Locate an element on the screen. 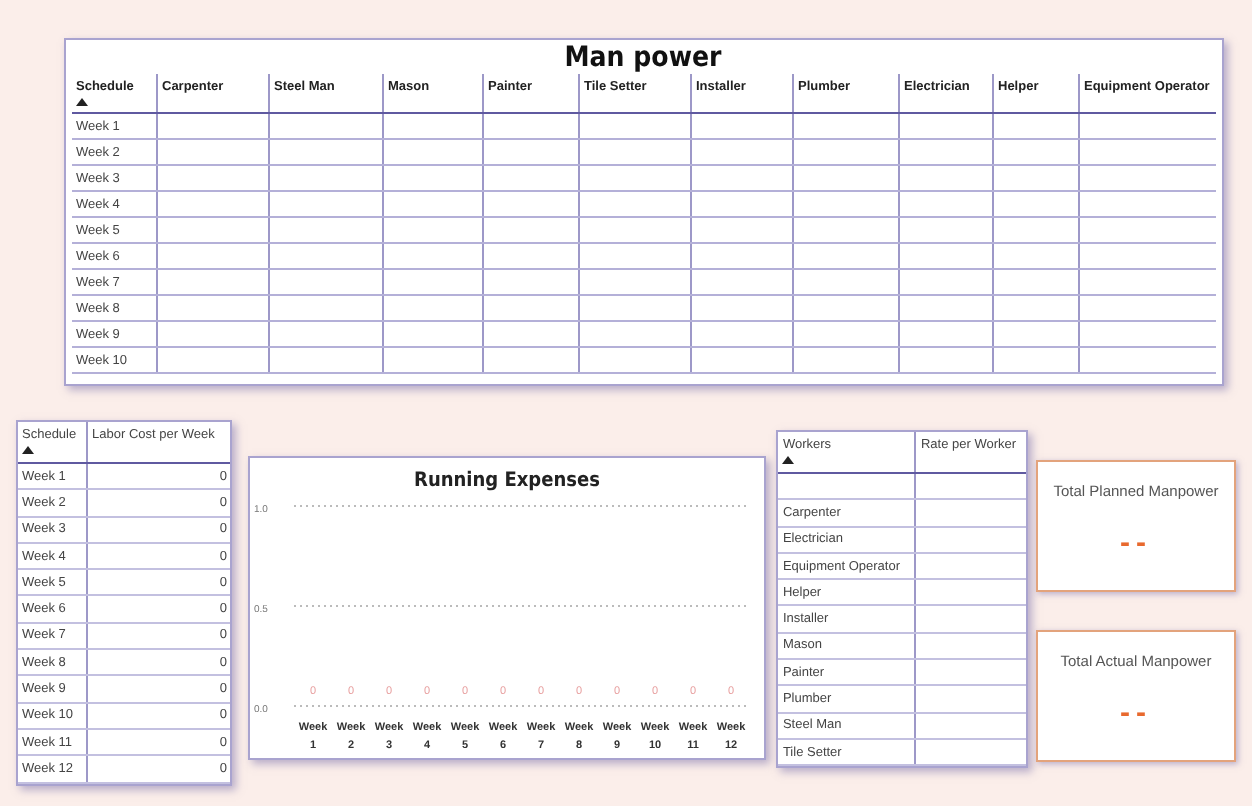  chart-title: Running Expenses is located at coordinates (508, 481).